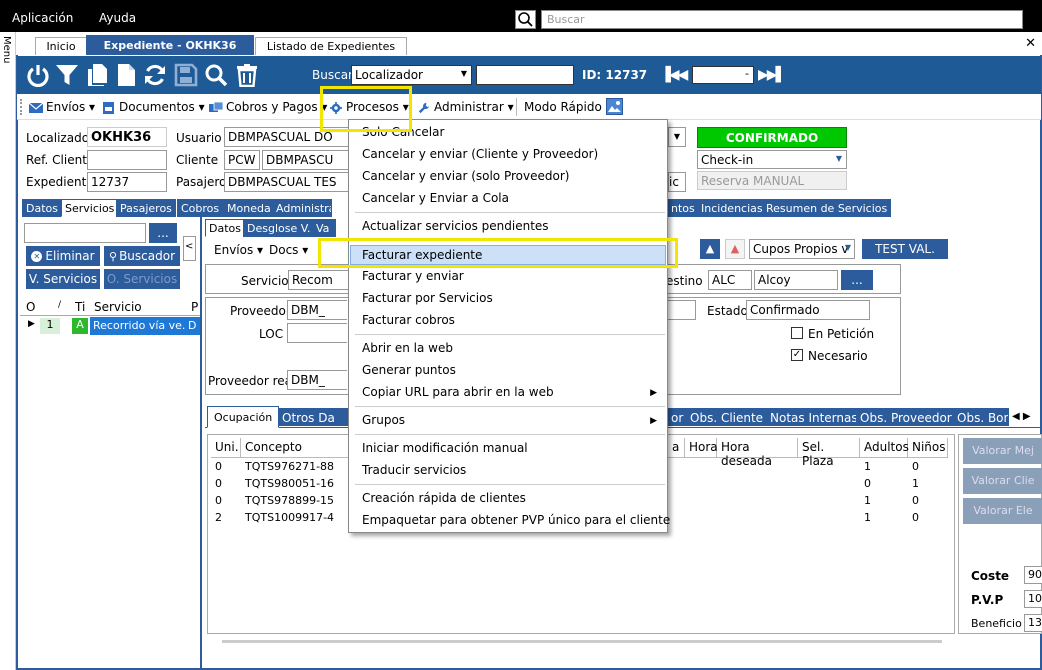  What do you see at coordinates (409, 370) in the screenshot?
I see `menu-item-generar-puntos: Generar puntos` at bounding box center [409, 370].